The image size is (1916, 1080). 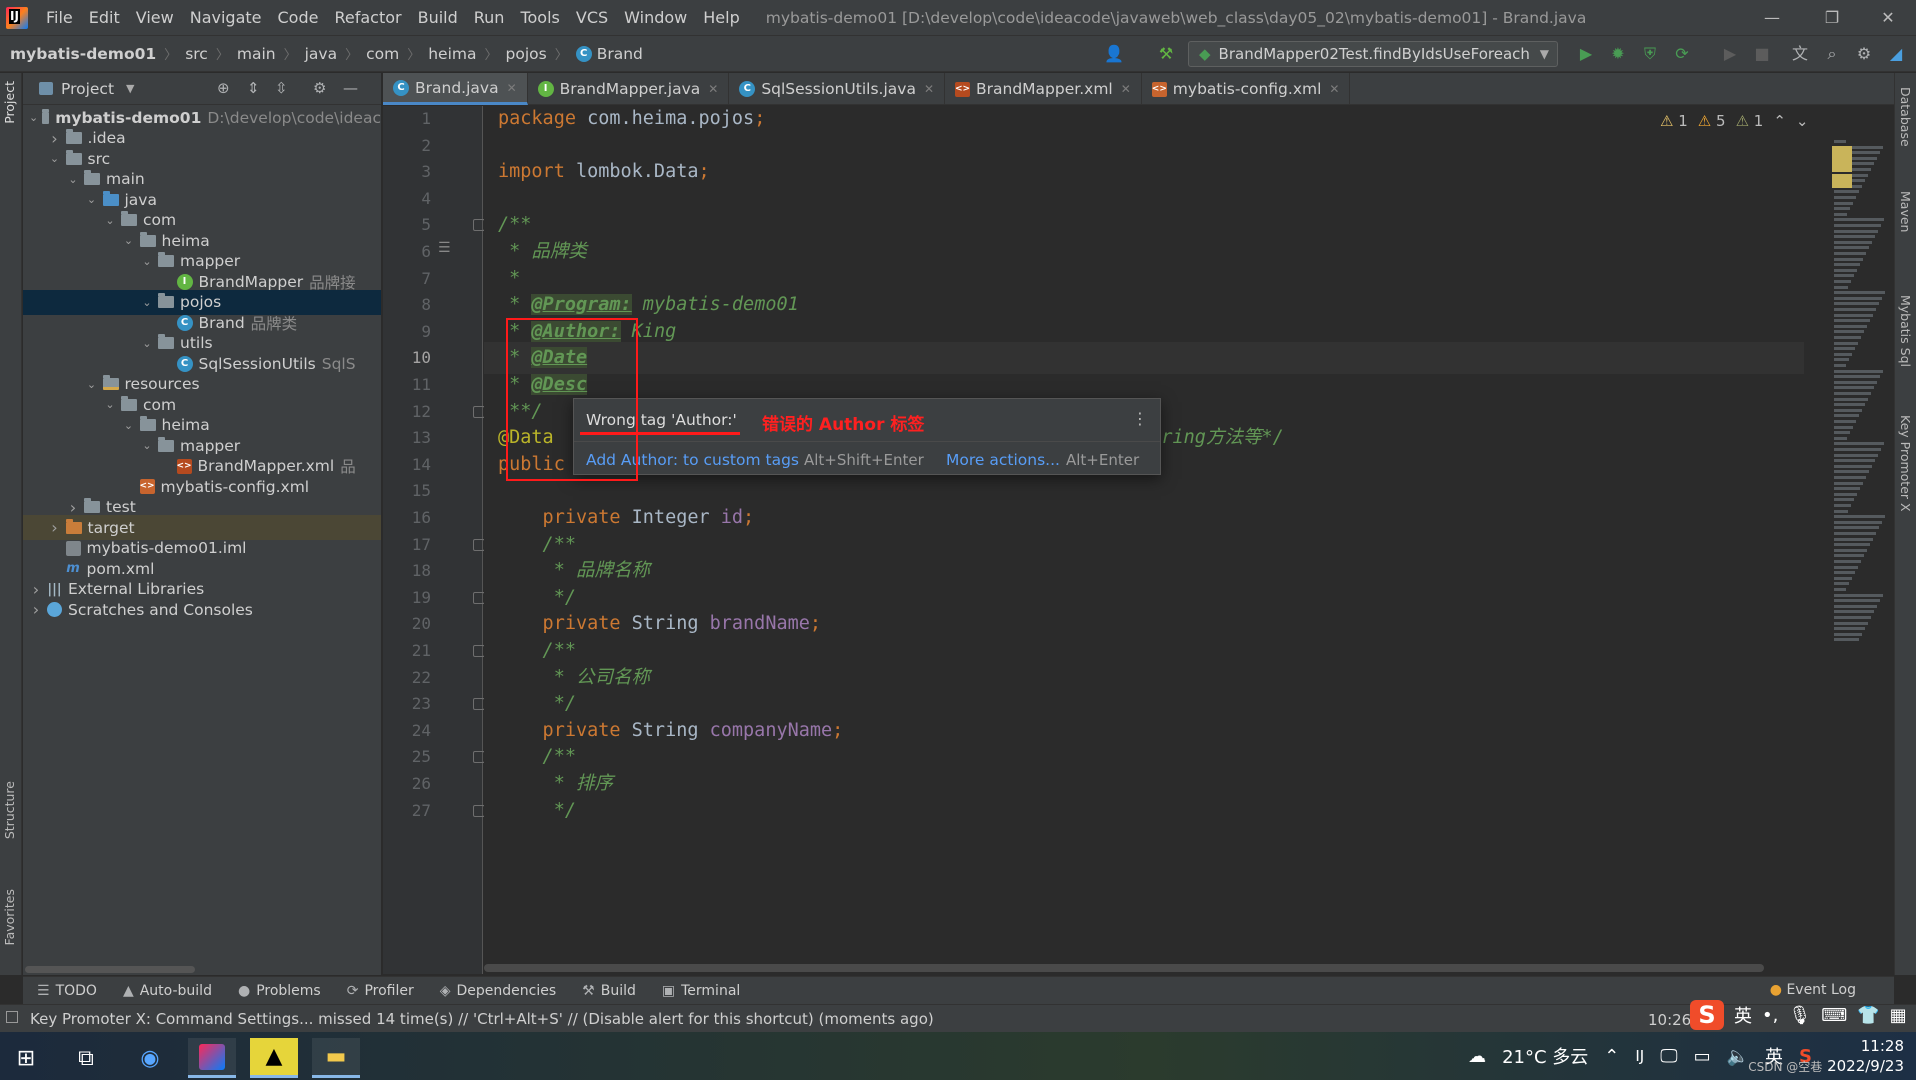 What do you see at coordinates (629, 89) in the screenshot?
I see `editor-tab: I BrandMapper.java ✕` at bounding box center [629, 89].